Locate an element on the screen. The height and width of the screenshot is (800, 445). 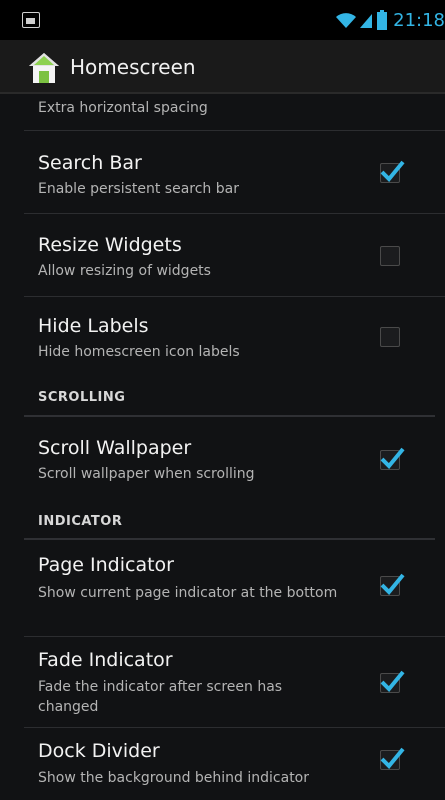
pref-summary: Show the background behind indicator is located at coordinates (174, 778).